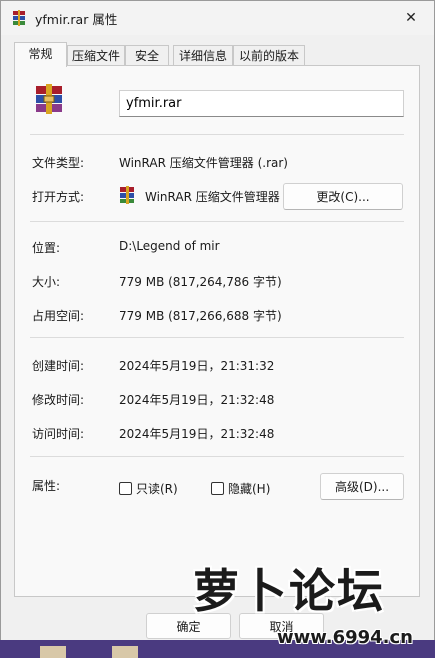  What do you see at coordinates (46, 248) in the screenshot?
I see `location-label: 位置:` at bounding box center [46, 248].